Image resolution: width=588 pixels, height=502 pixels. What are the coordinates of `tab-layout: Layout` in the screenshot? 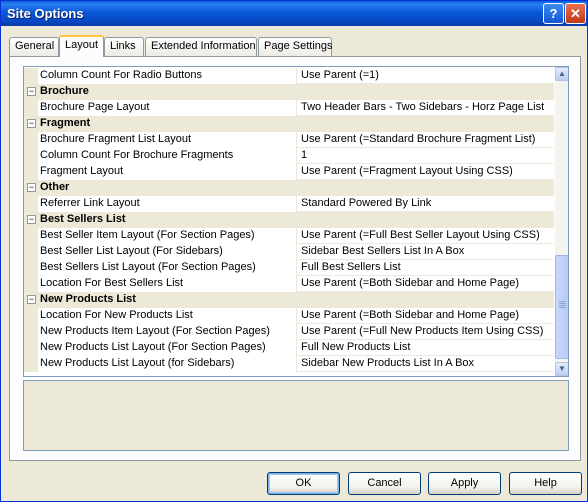 It's located at (81, 46).